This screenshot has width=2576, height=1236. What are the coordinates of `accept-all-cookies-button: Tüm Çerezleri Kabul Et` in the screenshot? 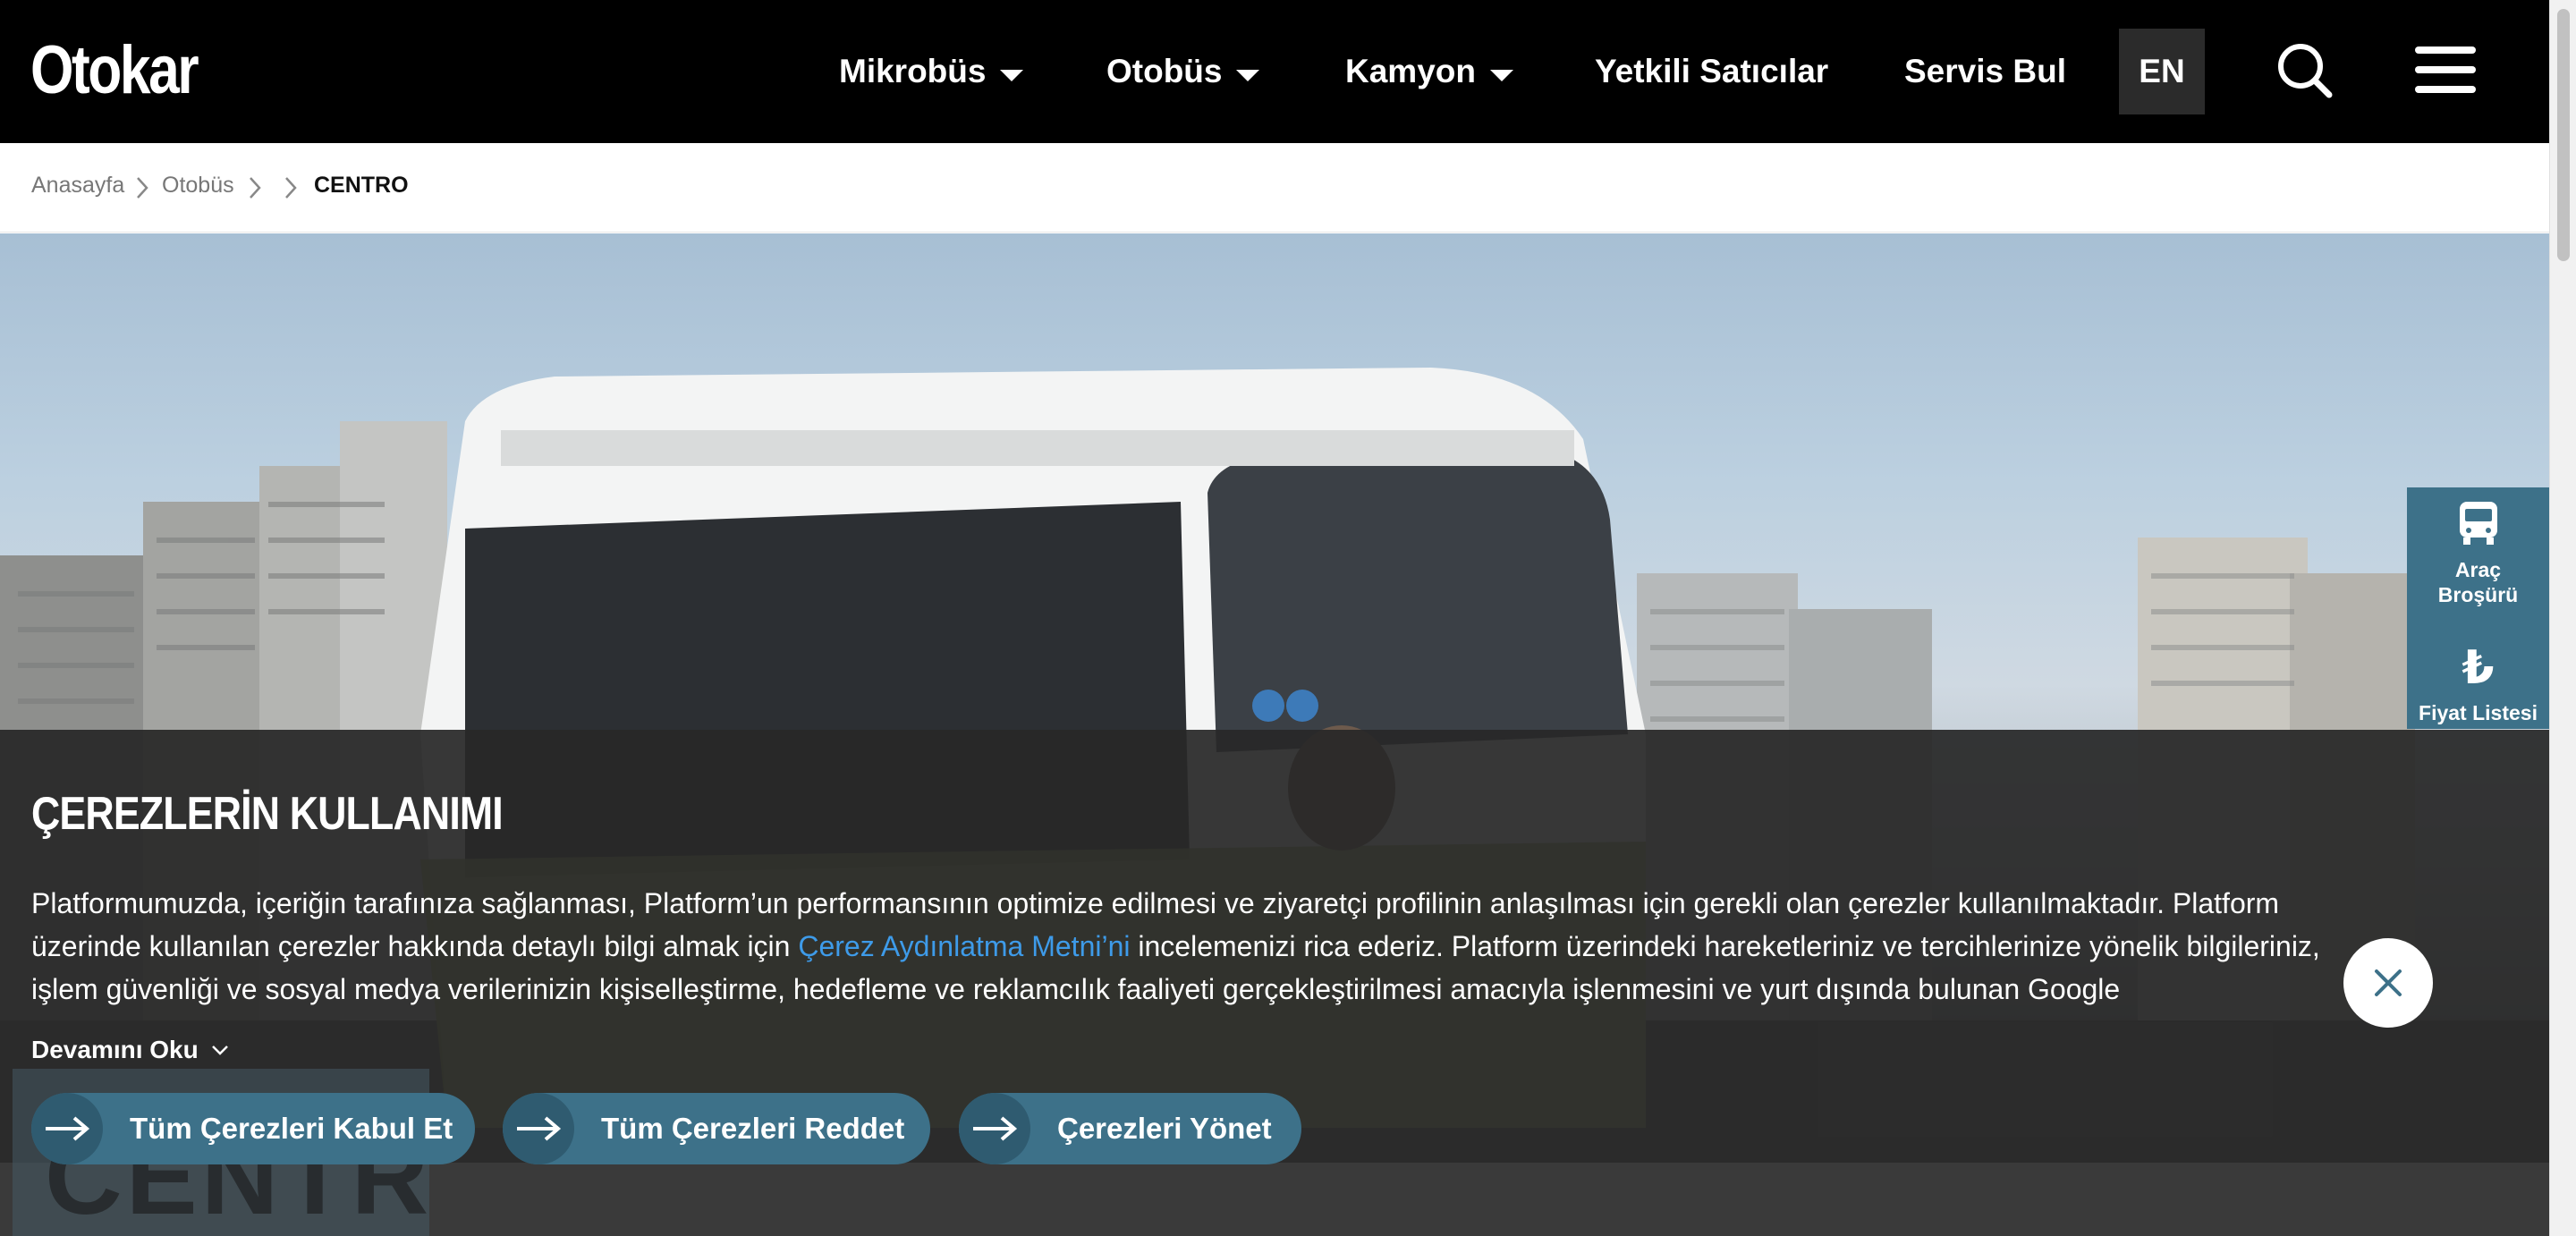 It's located at (253, 1128).